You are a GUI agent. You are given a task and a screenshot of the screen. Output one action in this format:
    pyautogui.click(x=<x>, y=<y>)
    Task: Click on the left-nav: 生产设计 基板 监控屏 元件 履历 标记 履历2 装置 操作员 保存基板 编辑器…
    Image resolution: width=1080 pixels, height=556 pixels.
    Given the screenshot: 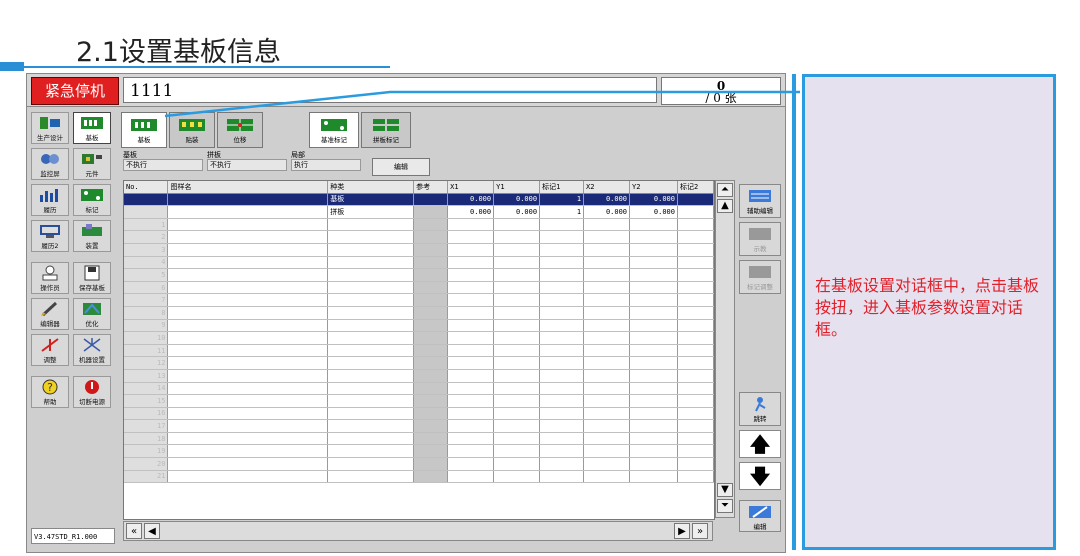 What is the action you would take?
    pyautogui.click(x=73, y=330)
    